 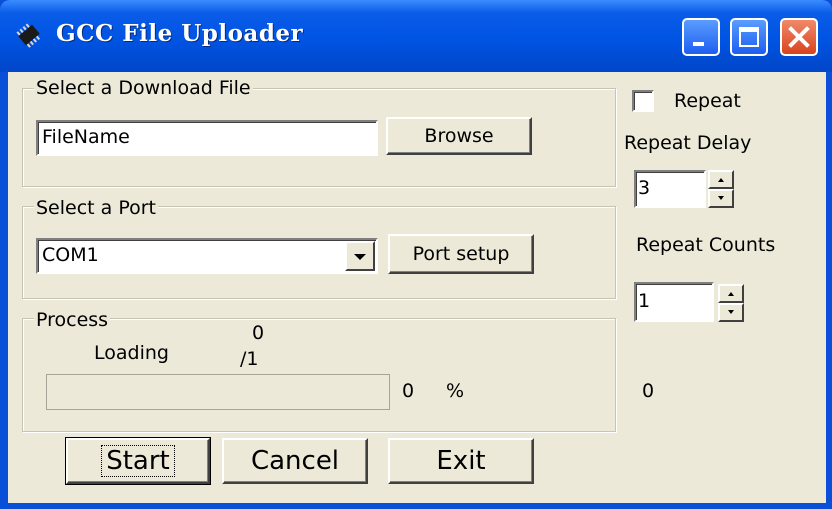 What do you see at coordinates (459, 136) in the screenshot?
I see `browse-button: Browse` at bounding box center [459, 136].